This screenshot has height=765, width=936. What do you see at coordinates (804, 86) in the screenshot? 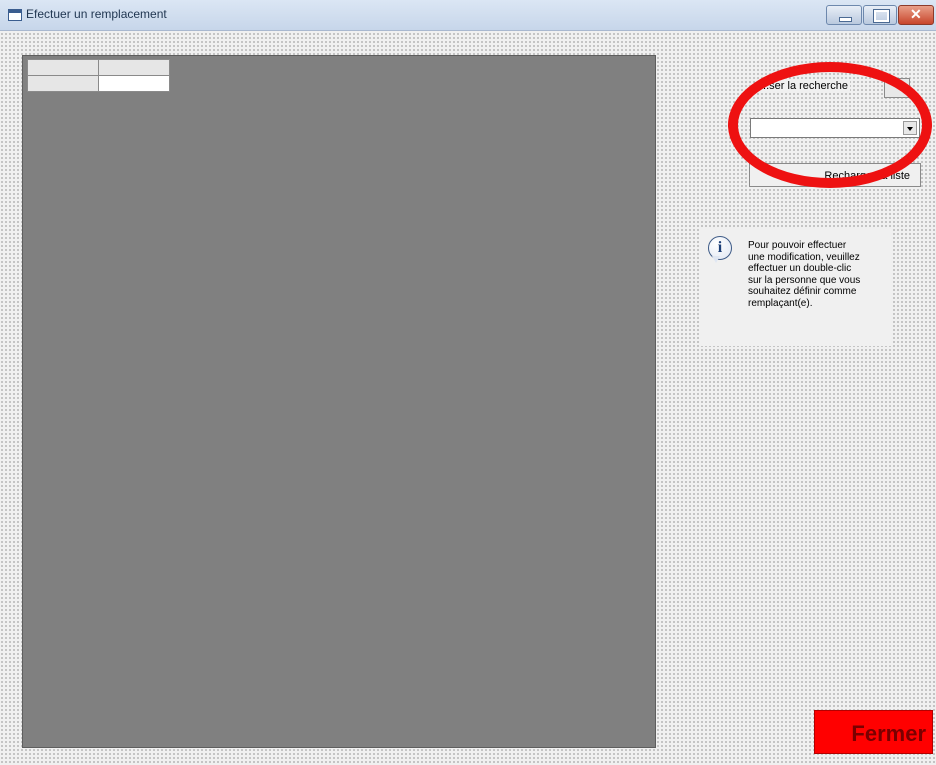
I see `search-label: ...ser la recherche` at bounding box center [804, 86].